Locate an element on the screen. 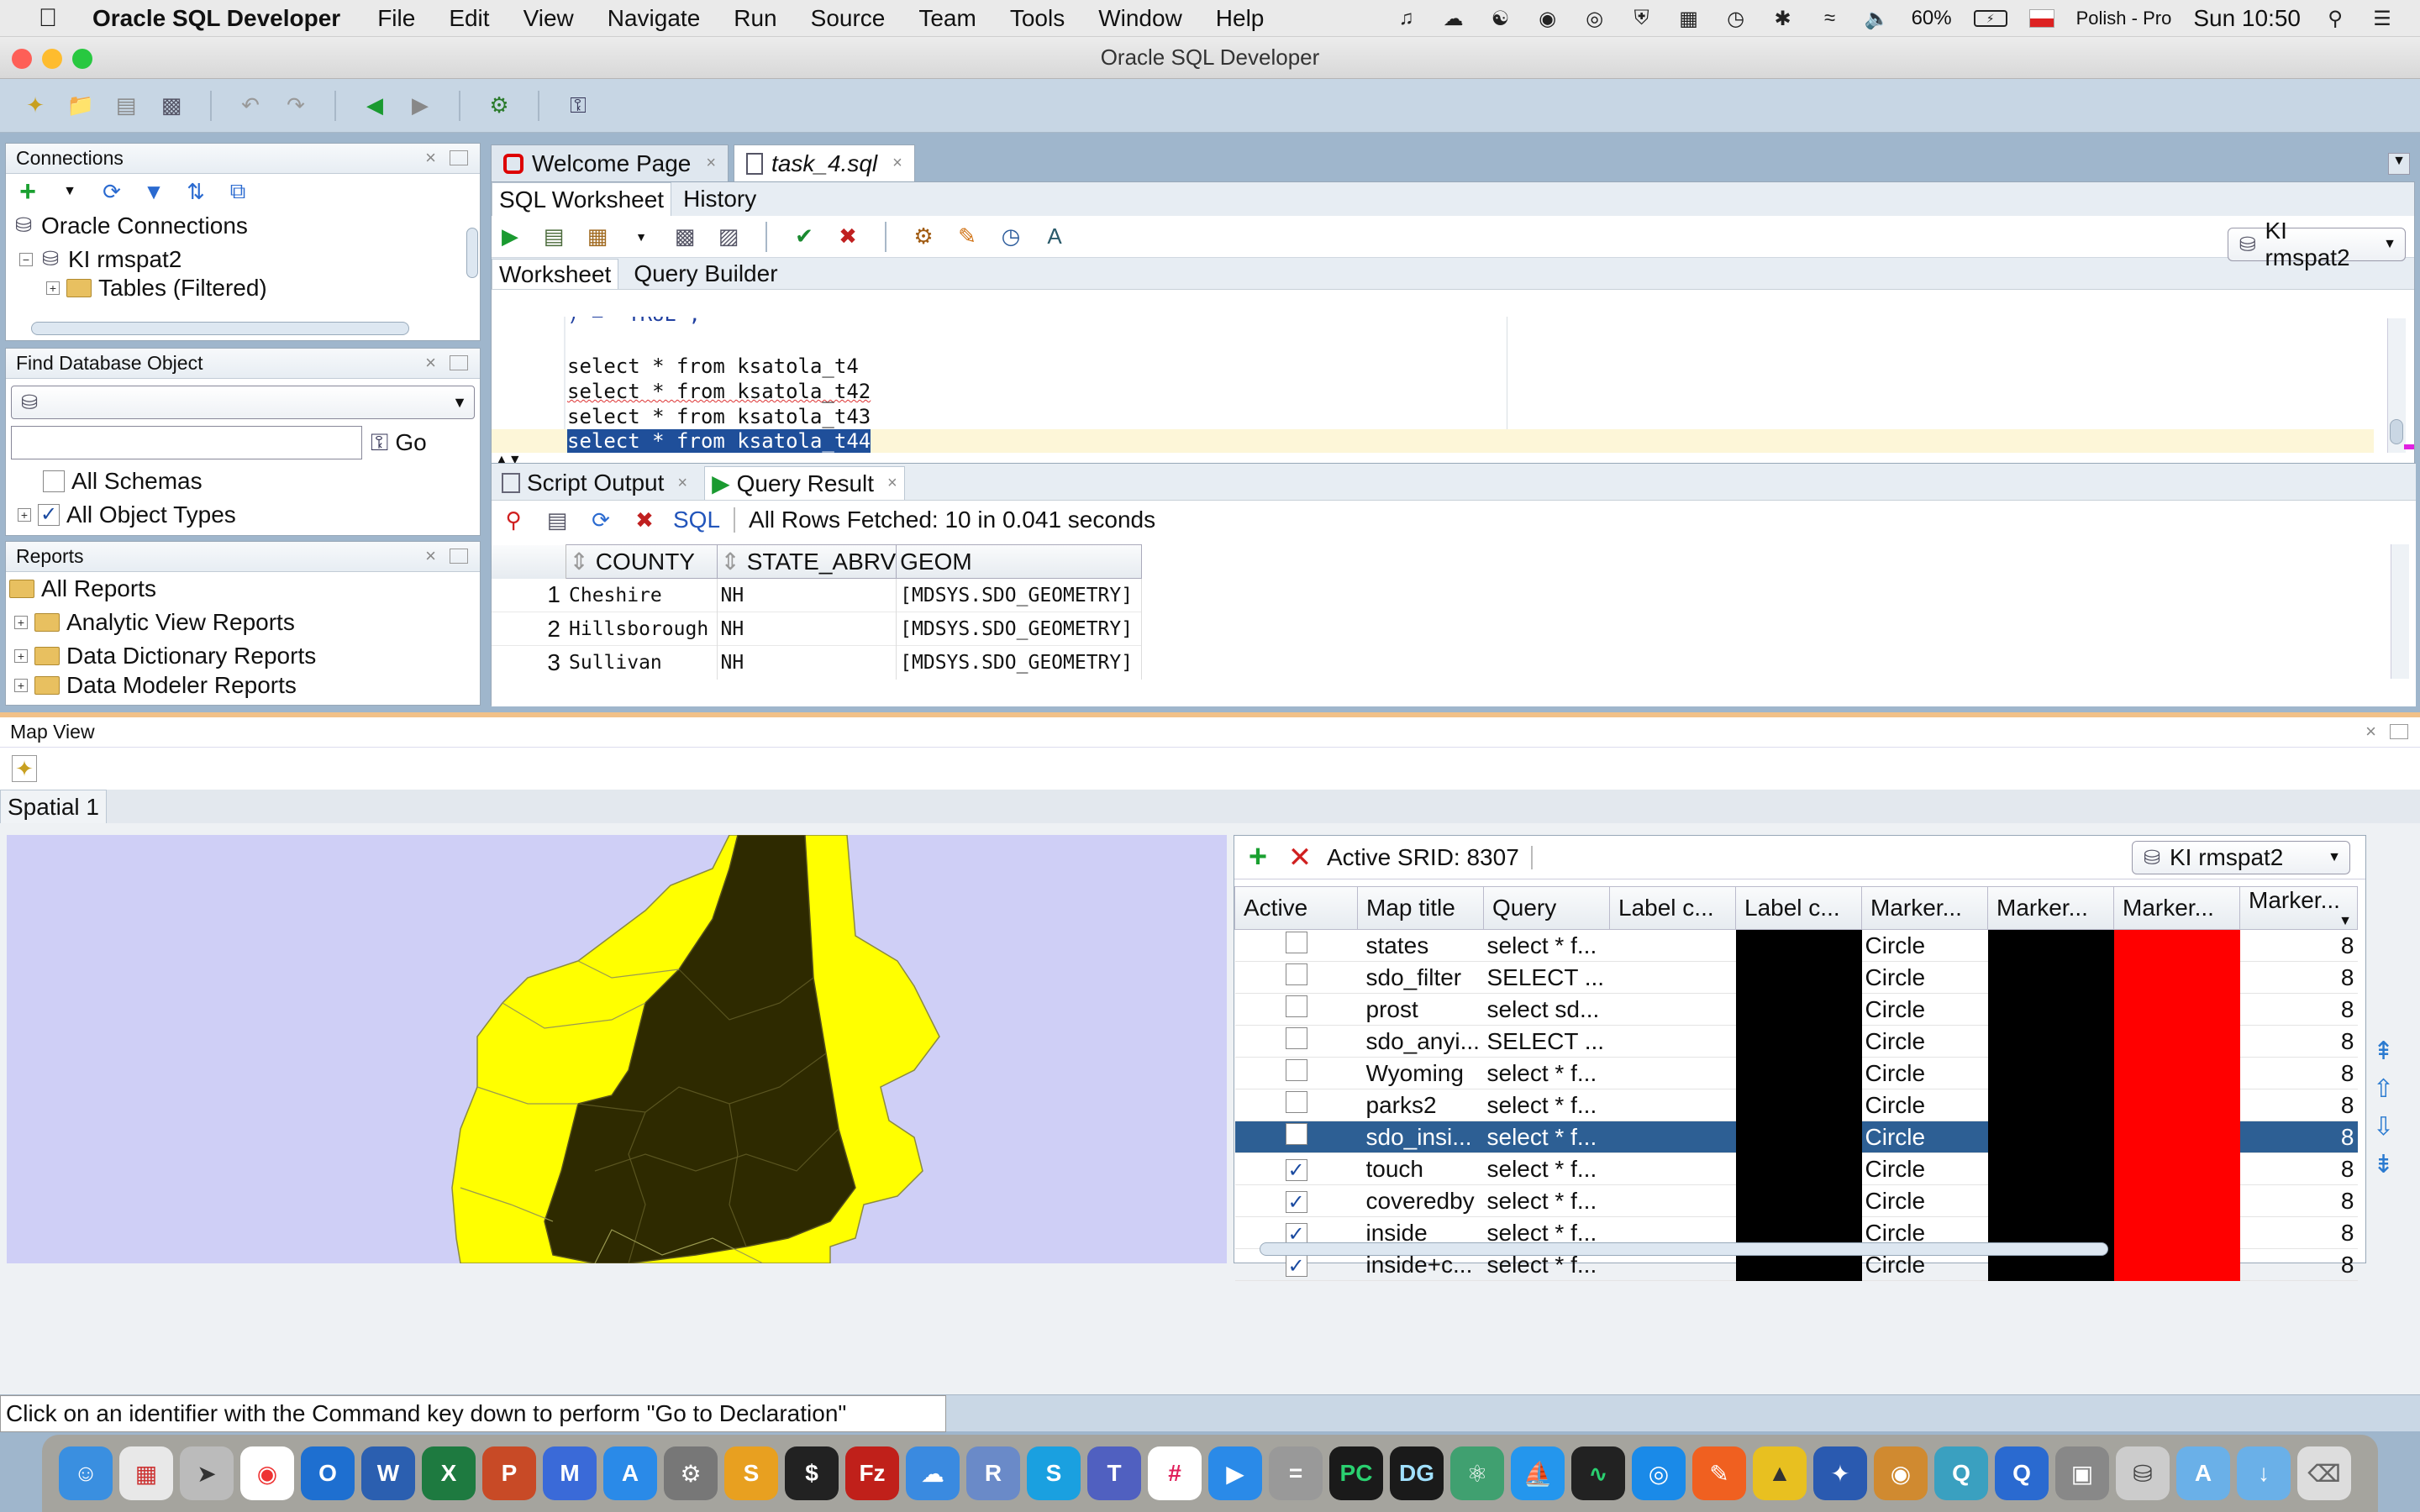  menu-navigate: Navigate is located at coordinates (654, 18).